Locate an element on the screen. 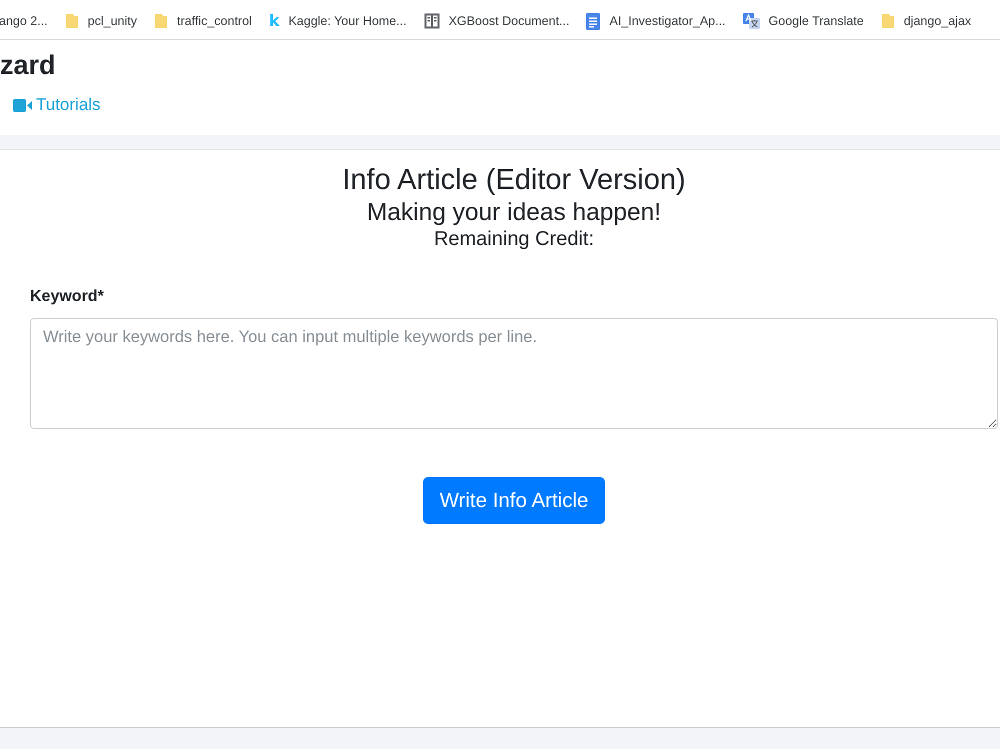 The width and height of the screenshot is (1000, 749). page-subtitle: Making your ideas happen! is located at coordinates (514, 212).